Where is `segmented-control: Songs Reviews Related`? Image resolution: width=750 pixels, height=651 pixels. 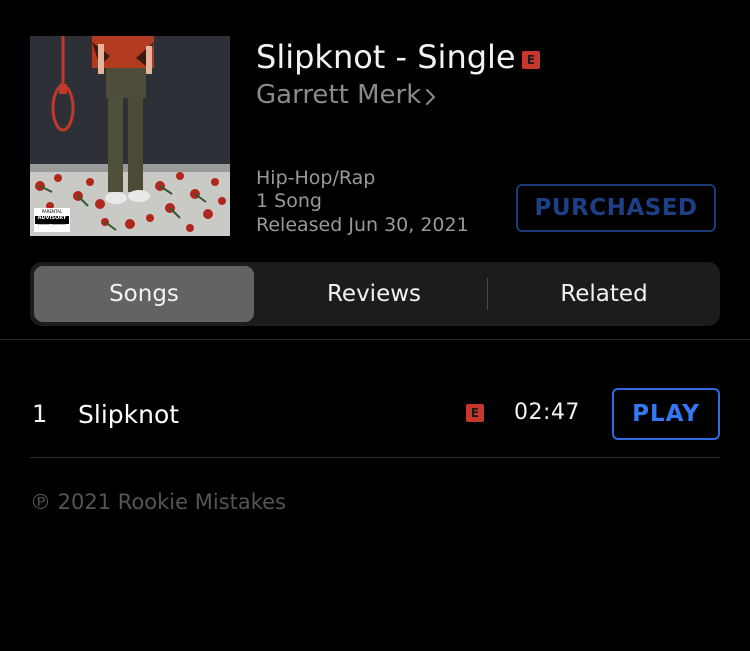
segmented-control: Songs Reviews Related is located at coordinates (375, 294).